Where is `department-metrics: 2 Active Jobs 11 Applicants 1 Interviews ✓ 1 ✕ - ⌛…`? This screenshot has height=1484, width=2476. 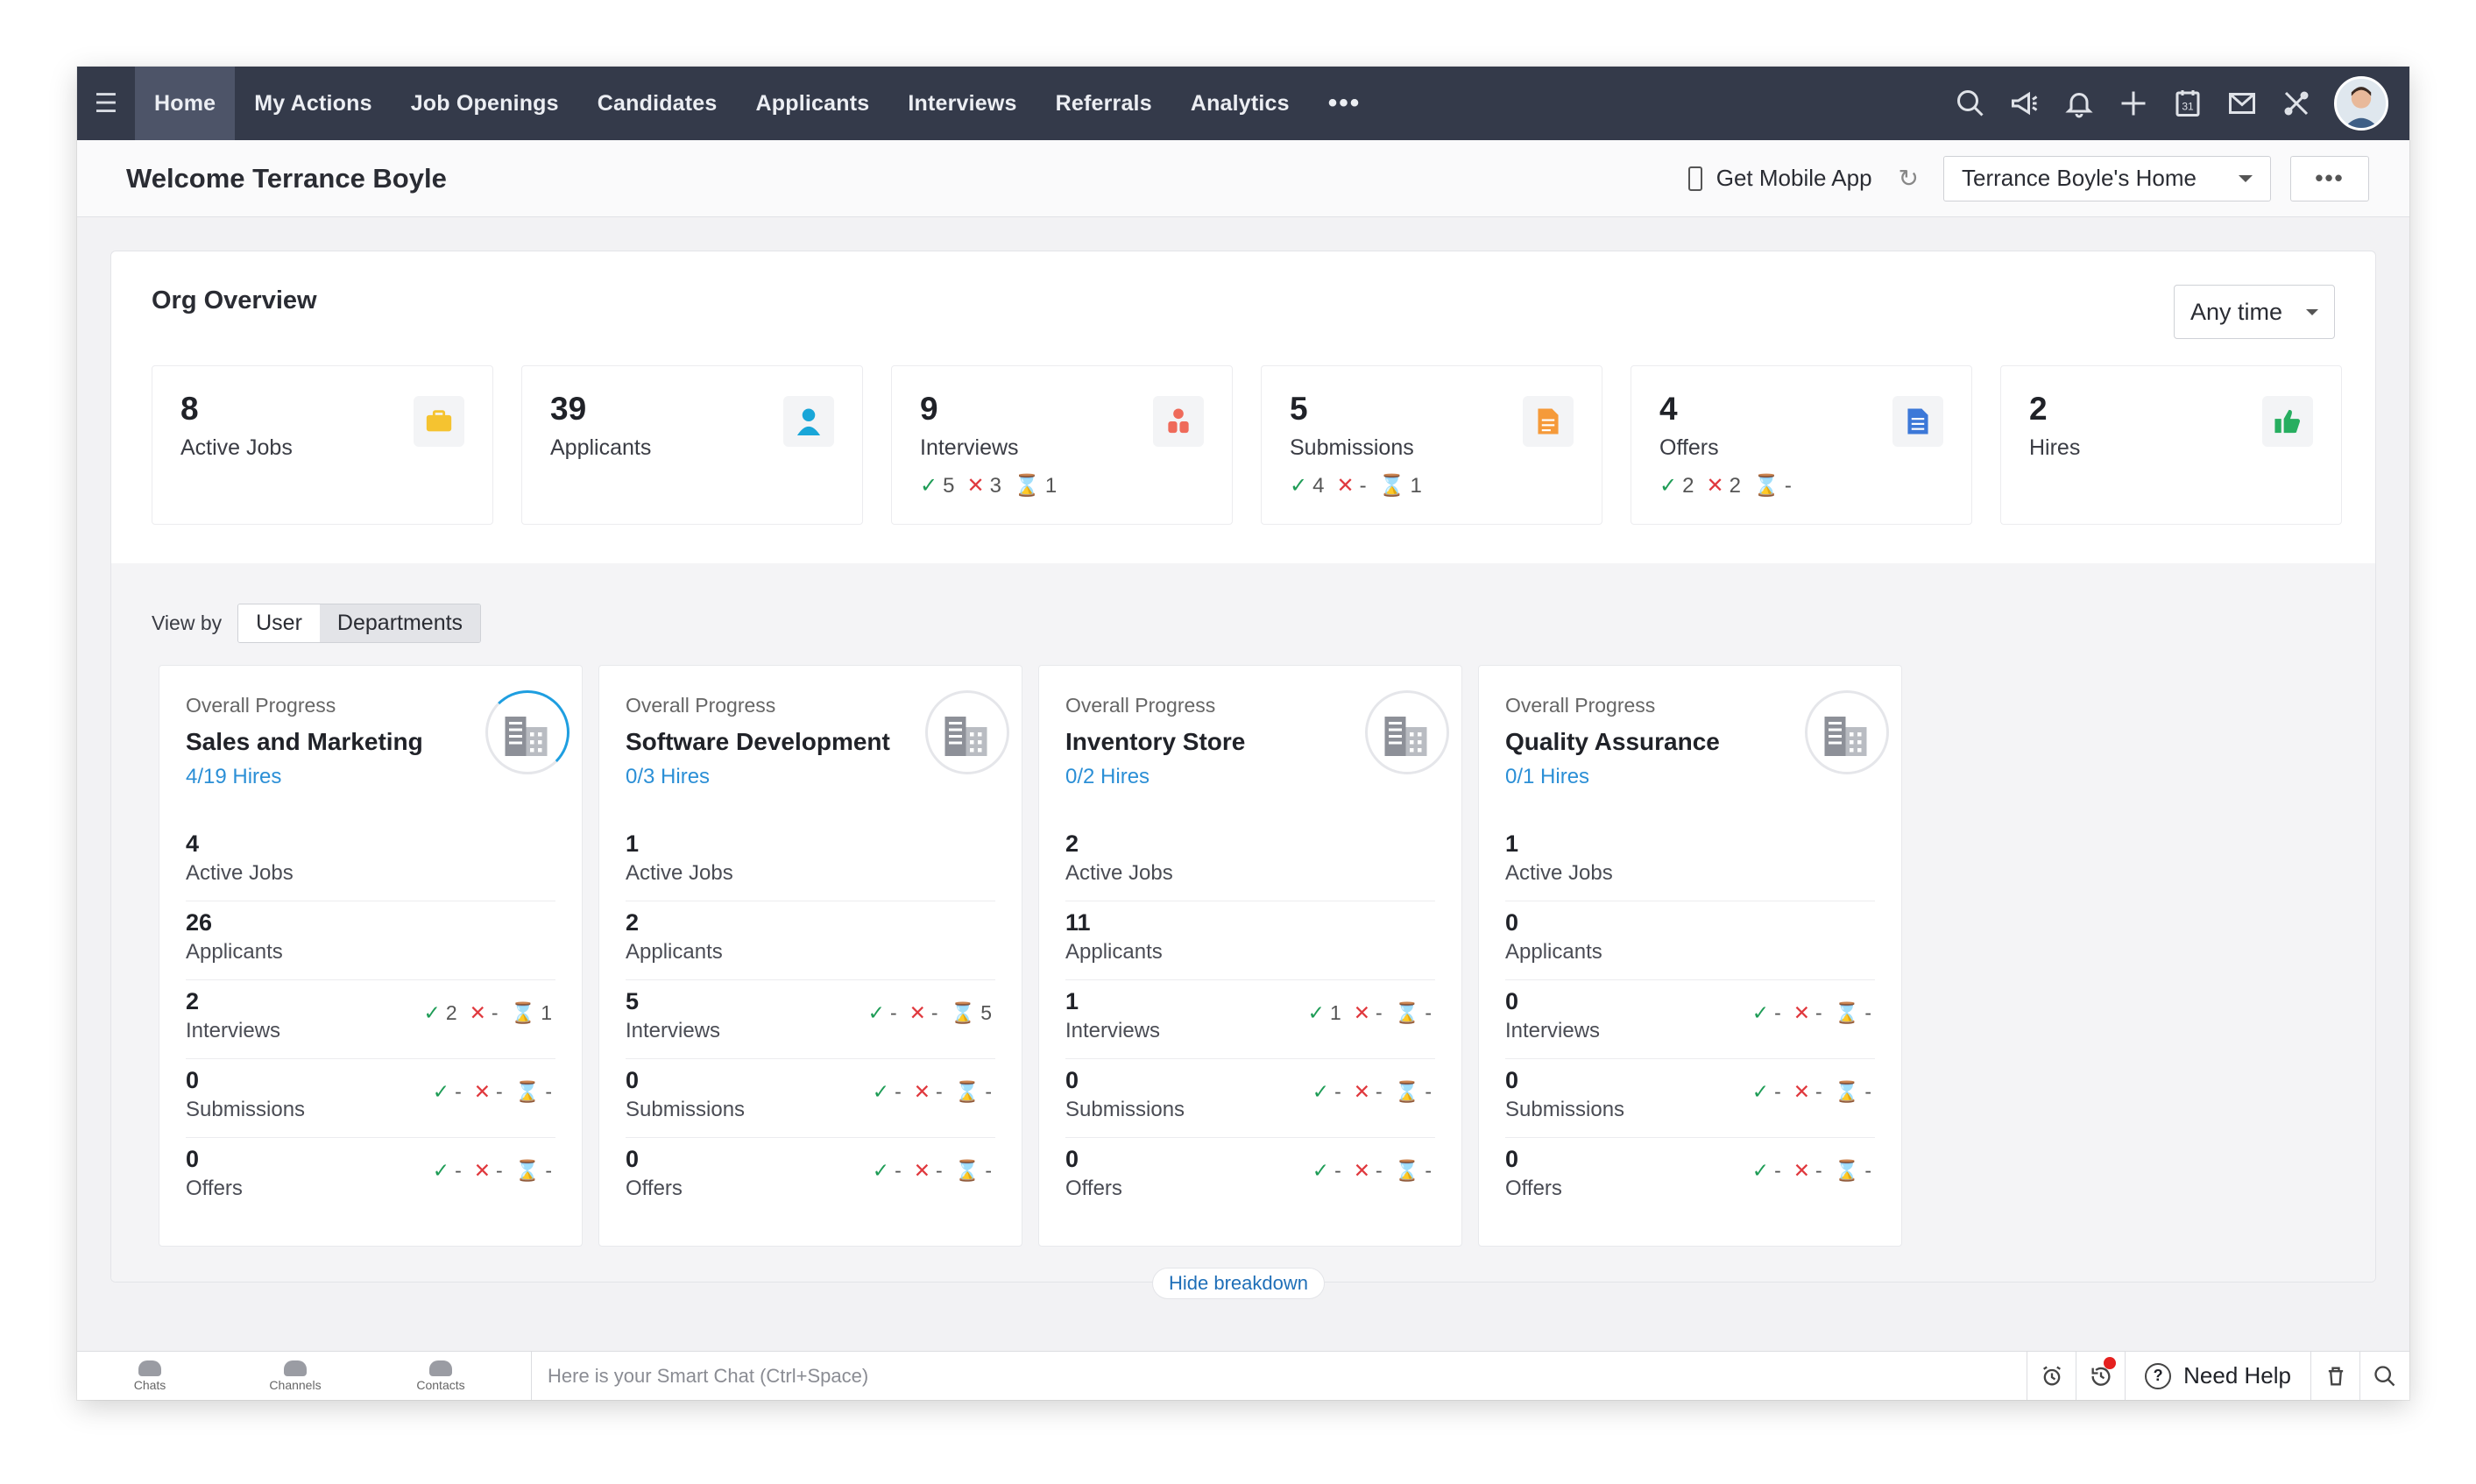
department-metrics: 2 Active Jobs 11 Applicants 1 Interviews ✓ 1 ✕ - ⌛… is located at coordinates (1250, 1020).